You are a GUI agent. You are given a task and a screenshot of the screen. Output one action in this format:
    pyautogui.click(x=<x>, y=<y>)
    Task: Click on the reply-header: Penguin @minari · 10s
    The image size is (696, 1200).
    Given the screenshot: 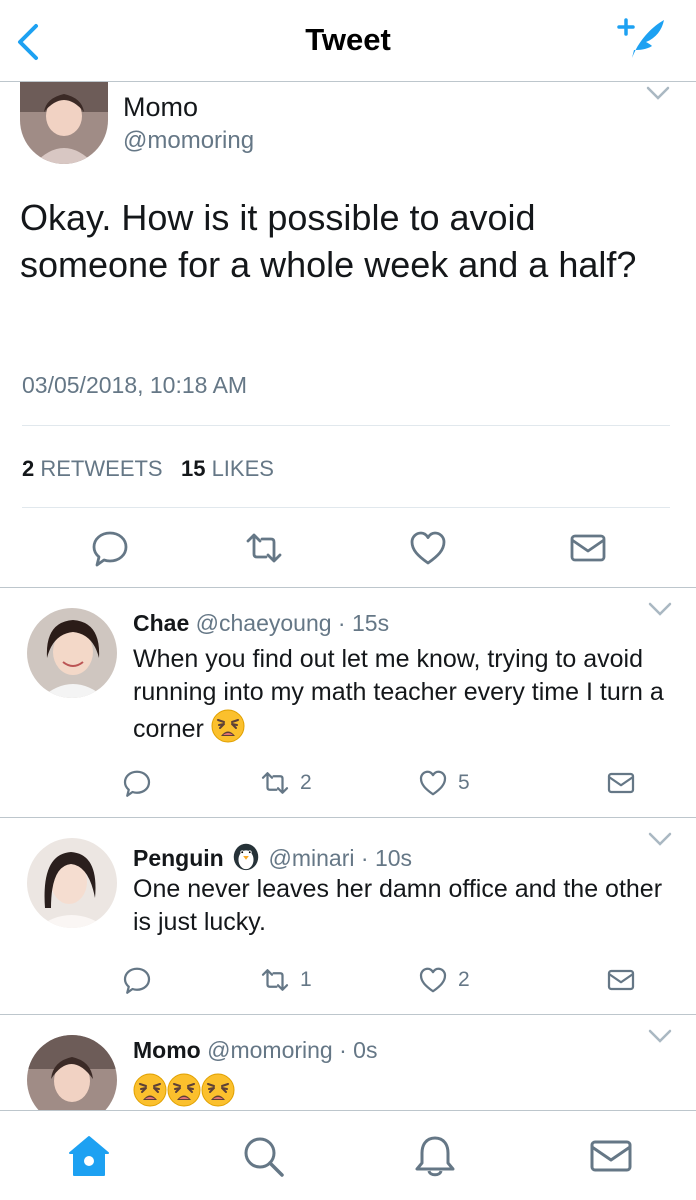 What is the action you would take?
    pyautogui.click(x=272, y=856)
    